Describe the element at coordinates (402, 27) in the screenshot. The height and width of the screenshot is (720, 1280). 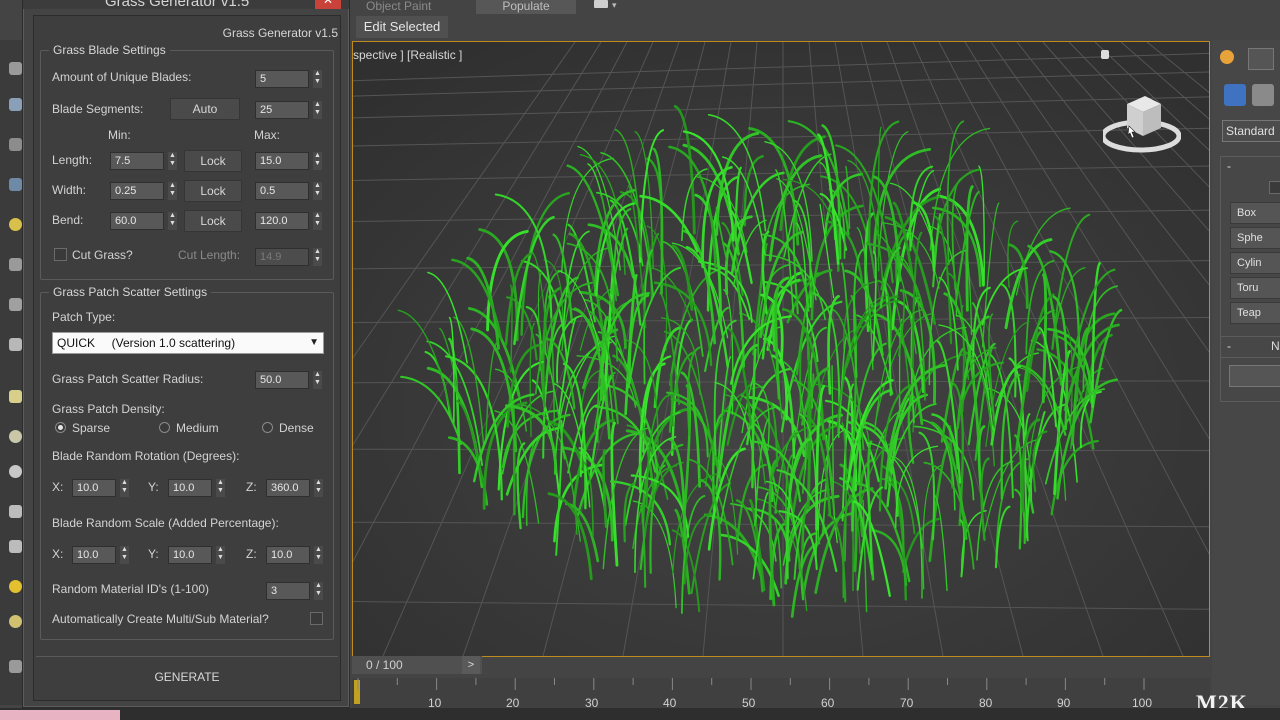
I see `edit-selected-button: Edit Selected` at that location.